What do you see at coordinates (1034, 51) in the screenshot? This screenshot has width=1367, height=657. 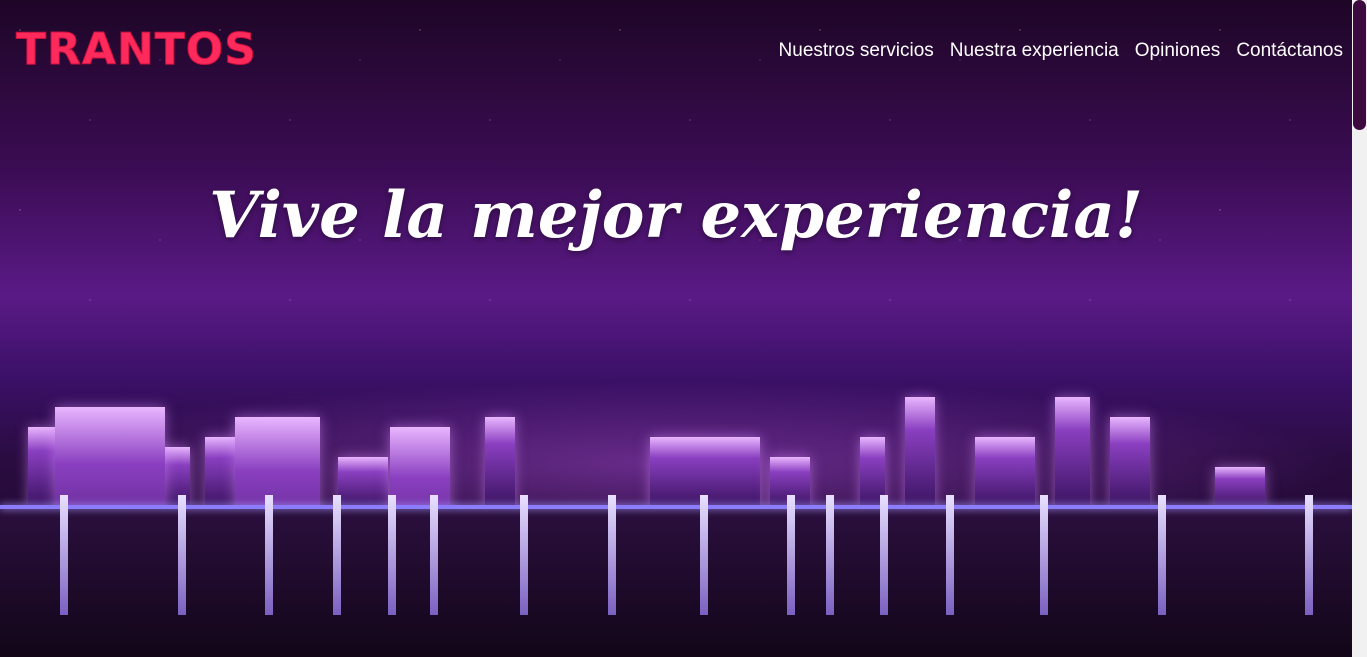 I see `nav-nuestra-experiencia: Nuestra experiencia` at bounding box center [1034, 51].